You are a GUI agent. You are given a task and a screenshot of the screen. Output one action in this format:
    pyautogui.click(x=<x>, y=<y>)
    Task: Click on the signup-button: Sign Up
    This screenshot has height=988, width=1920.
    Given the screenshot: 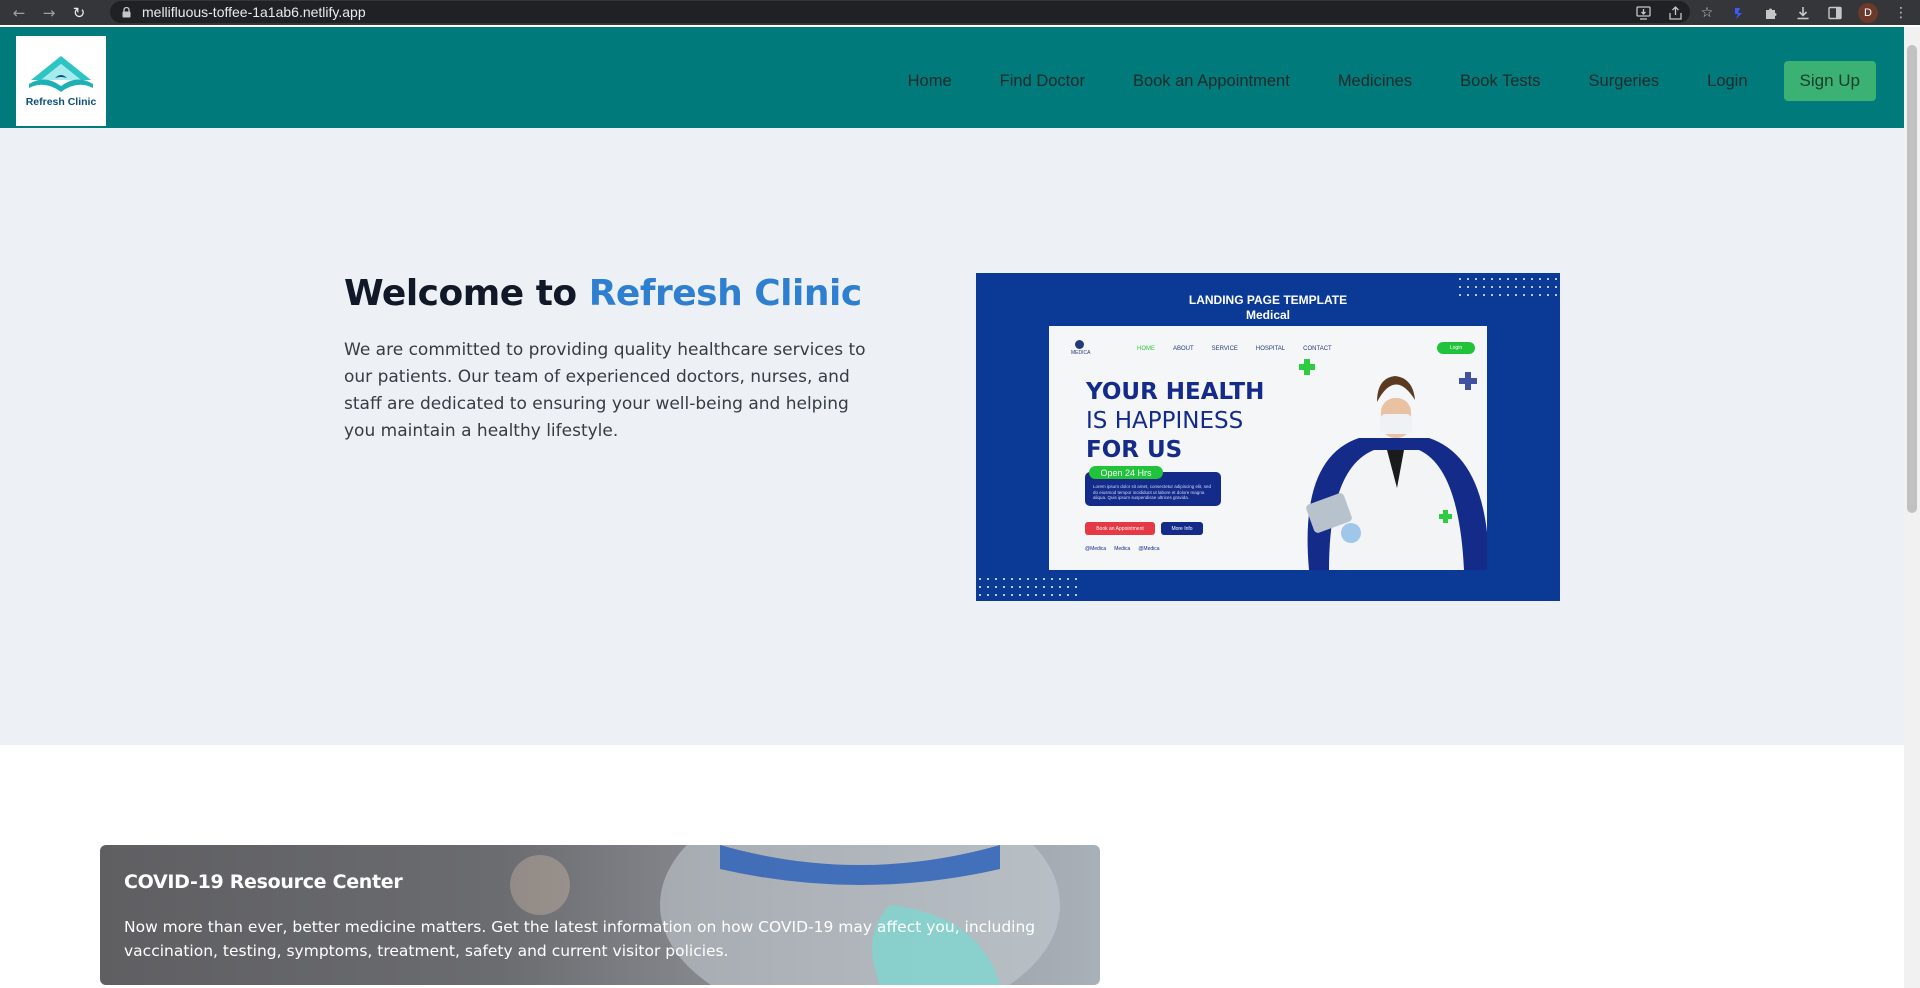 What is the action you would take?
    pyautogui.click(x=1829, y=81)
    